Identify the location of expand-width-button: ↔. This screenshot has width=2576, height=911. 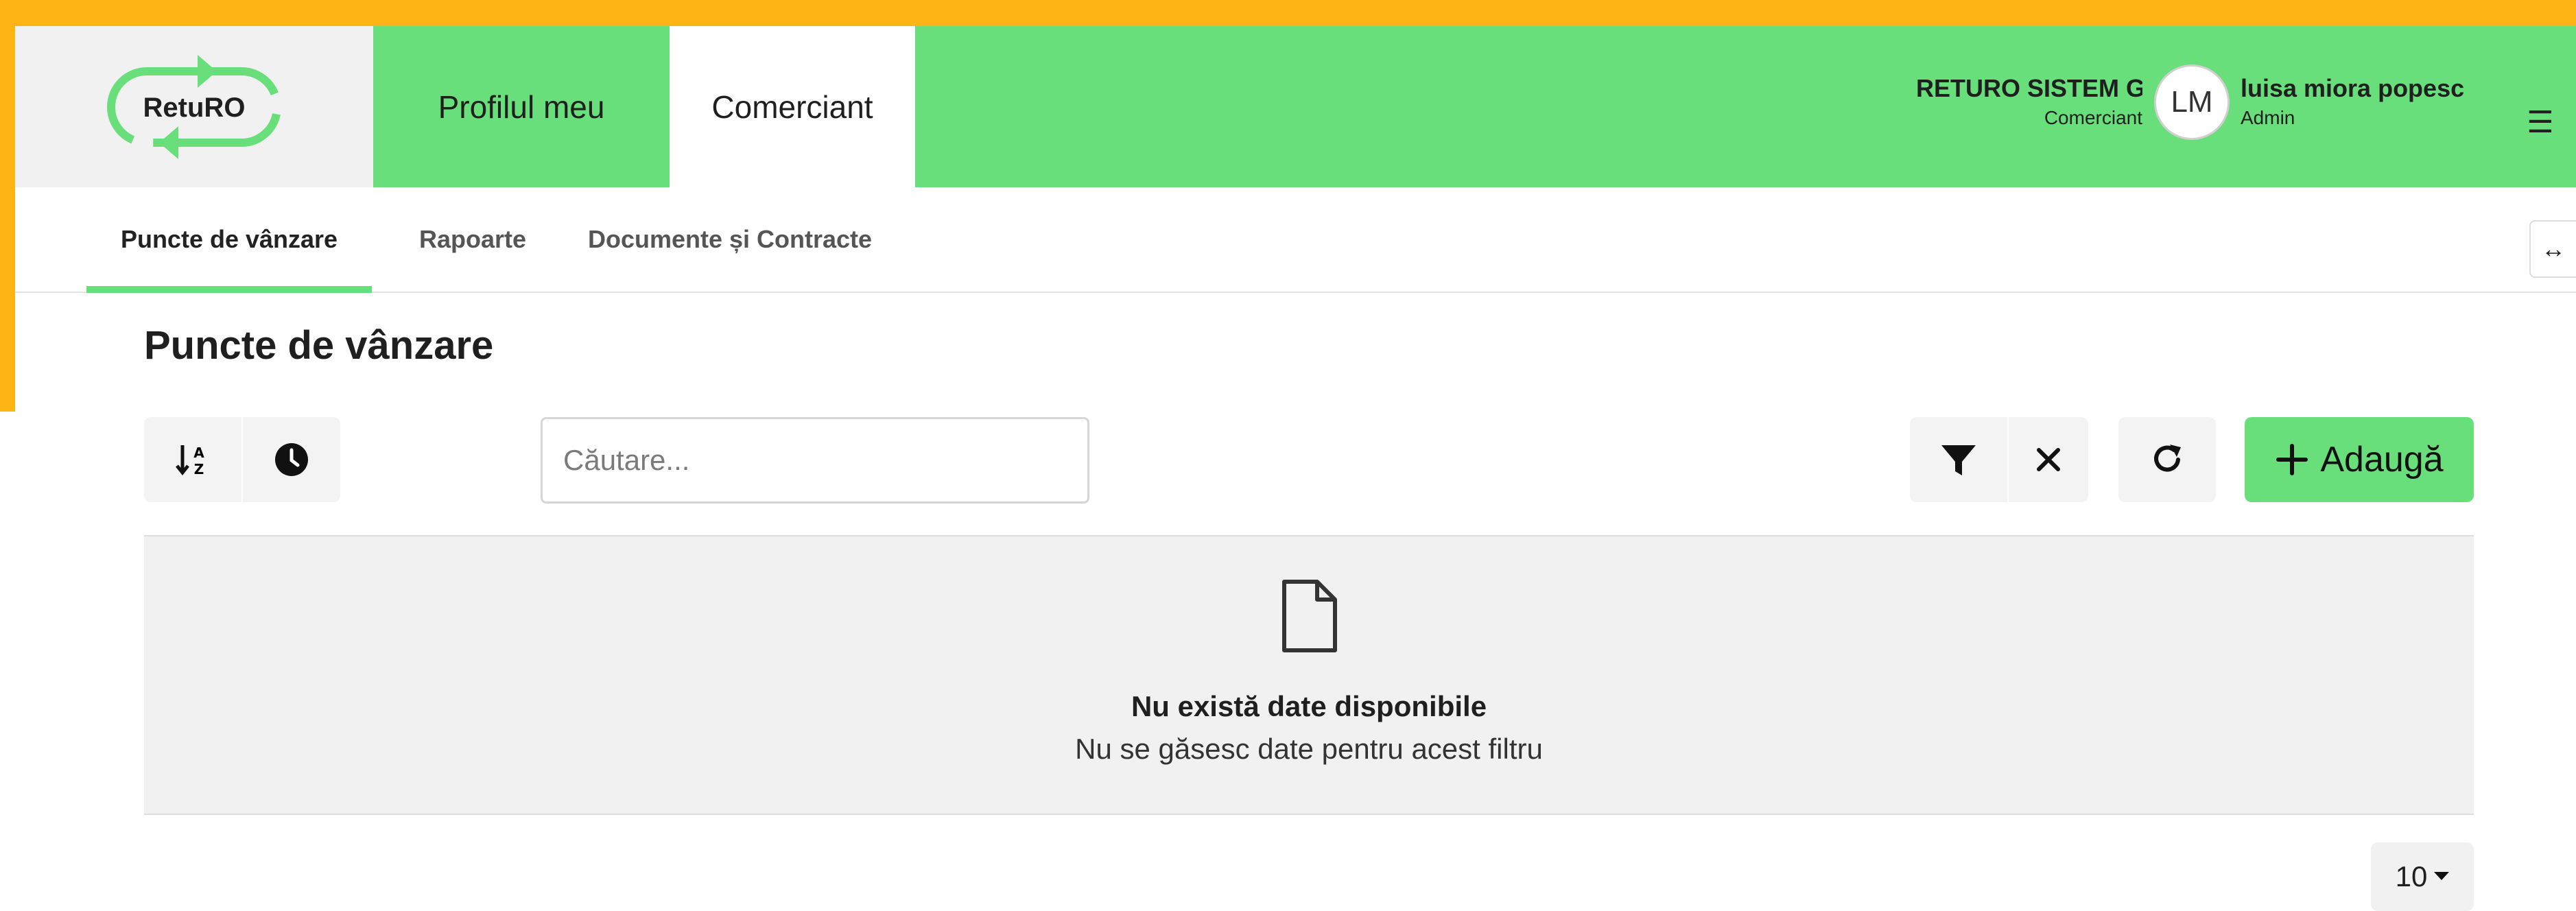
(2552, 249).